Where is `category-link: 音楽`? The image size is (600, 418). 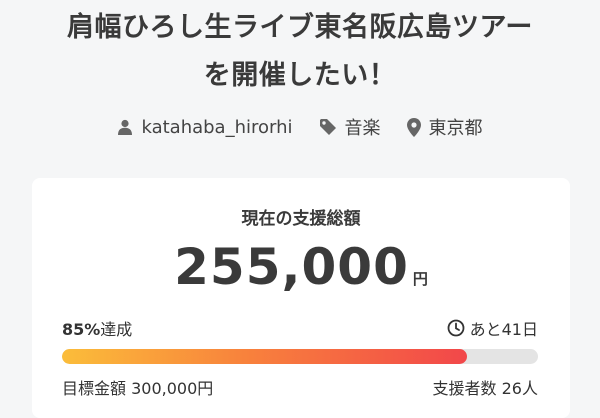 category-link: 音楽 is located at coordinates (350, 127).